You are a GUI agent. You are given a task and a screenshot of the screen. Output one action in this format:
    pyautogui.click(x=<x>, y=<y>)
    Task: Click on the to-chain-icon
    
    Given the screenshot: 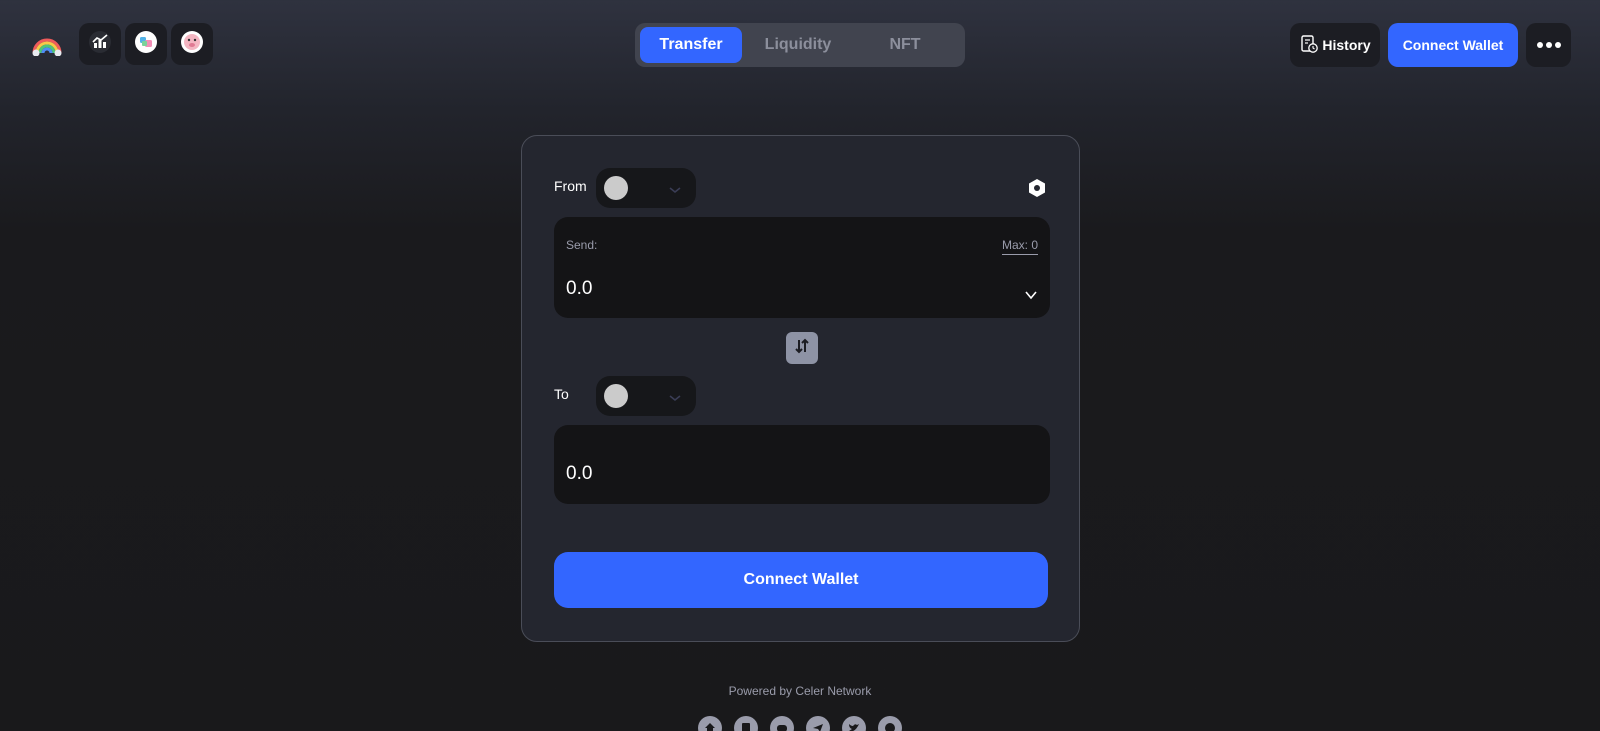 What is the action you would take?
    pyautogui.click(x=616, y=396)
    